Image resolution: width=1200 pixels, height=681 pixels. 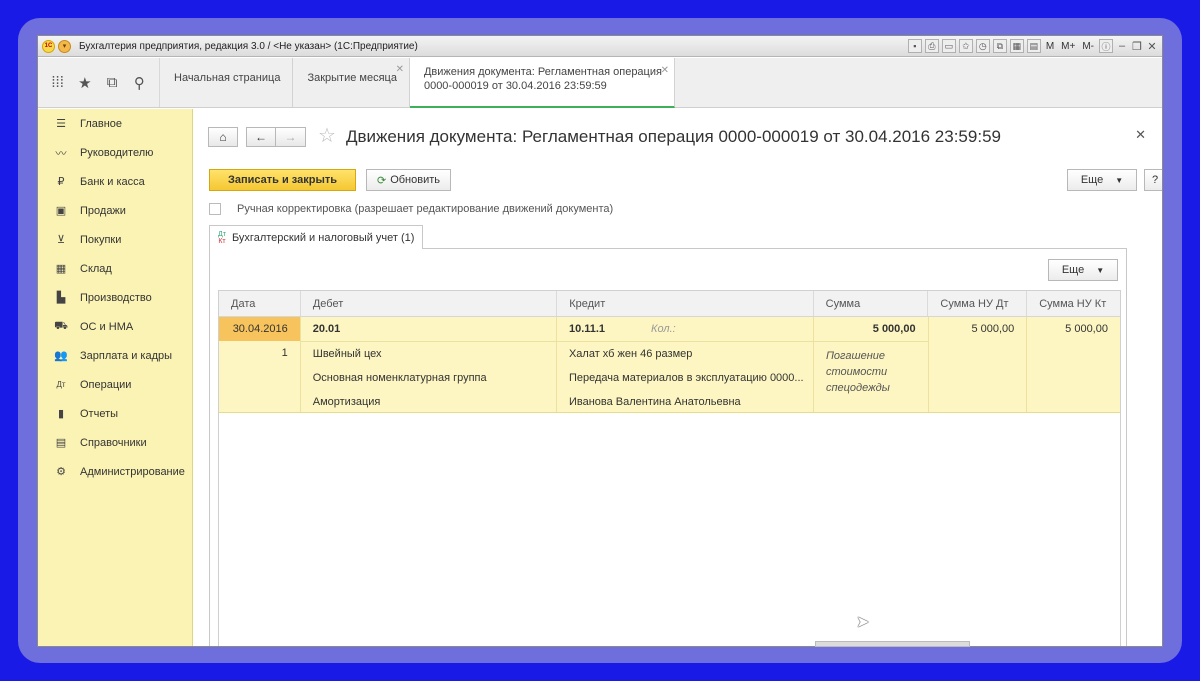 I want to click on sidebar-item-reports: ▮ Отчеты, so click(x=115, y=413).